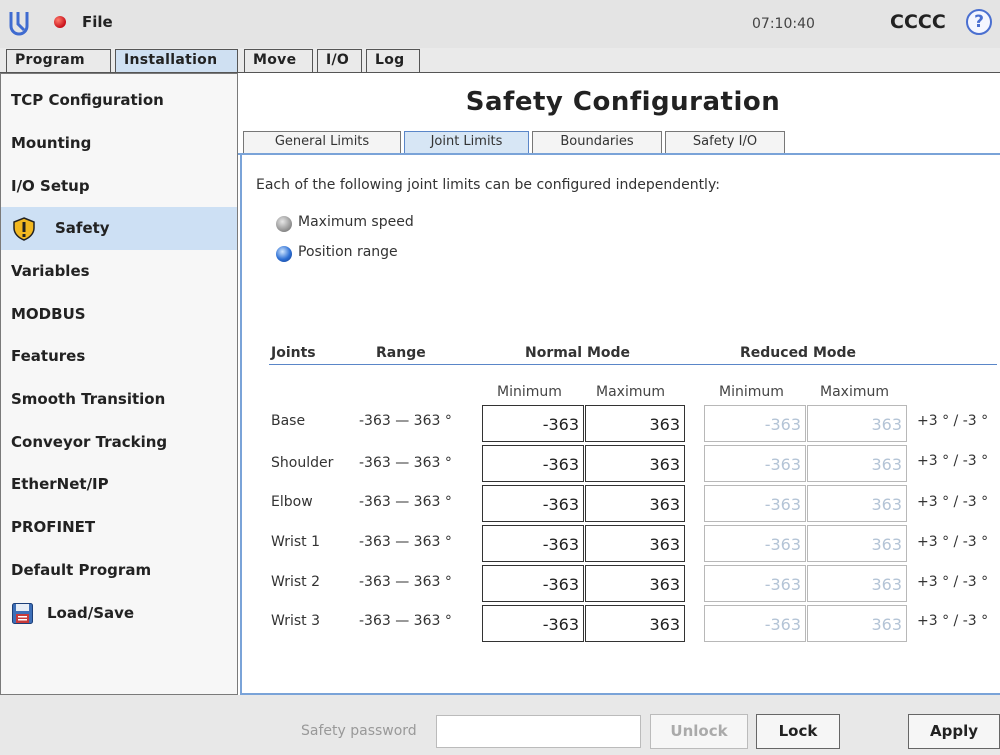 This screenshot has width=1000, height=755. Describe the element at coordinates (953, 582) in the screenshot. I see `wrist-2-tolerance: +3 ° / -3 °` at that location.